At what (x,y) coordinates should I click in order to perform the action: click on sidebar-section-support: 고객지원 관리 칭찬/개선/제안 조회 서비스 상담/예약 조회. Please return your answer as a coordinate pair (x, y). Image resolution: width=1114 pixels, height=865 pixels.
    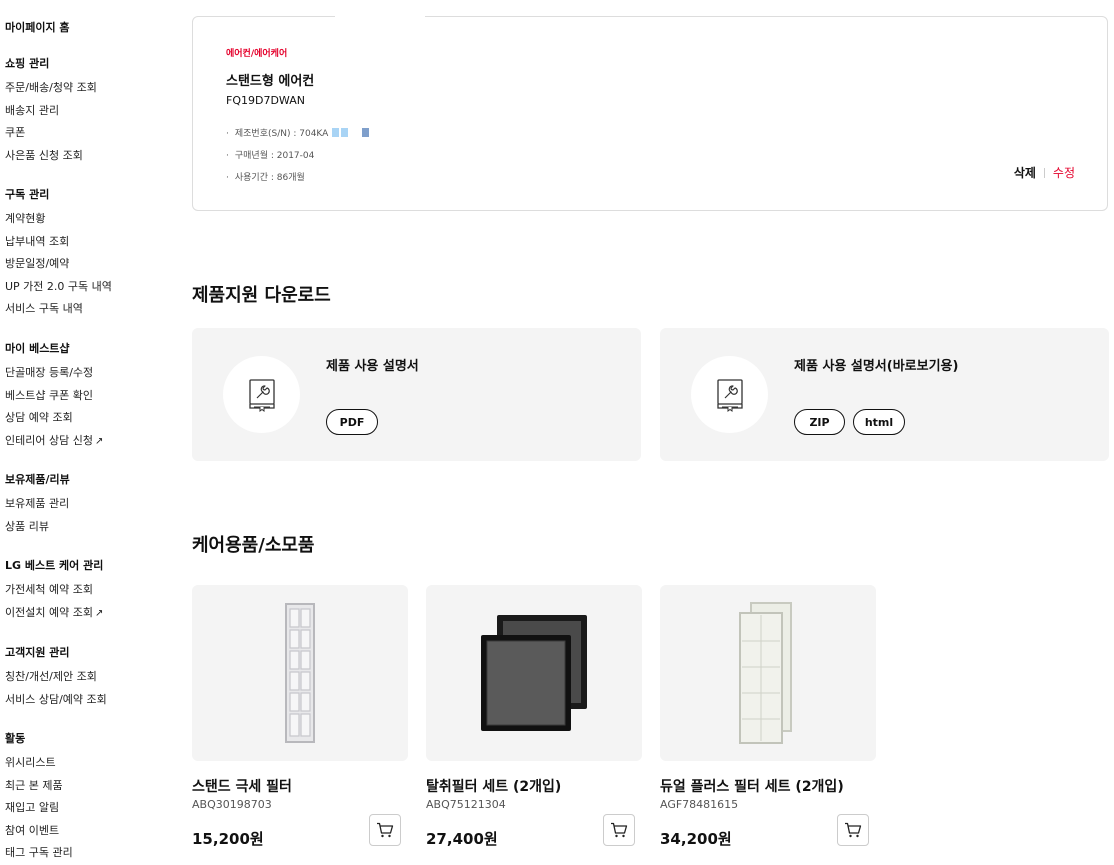
    Looking at the image, I should click on (56, 679).